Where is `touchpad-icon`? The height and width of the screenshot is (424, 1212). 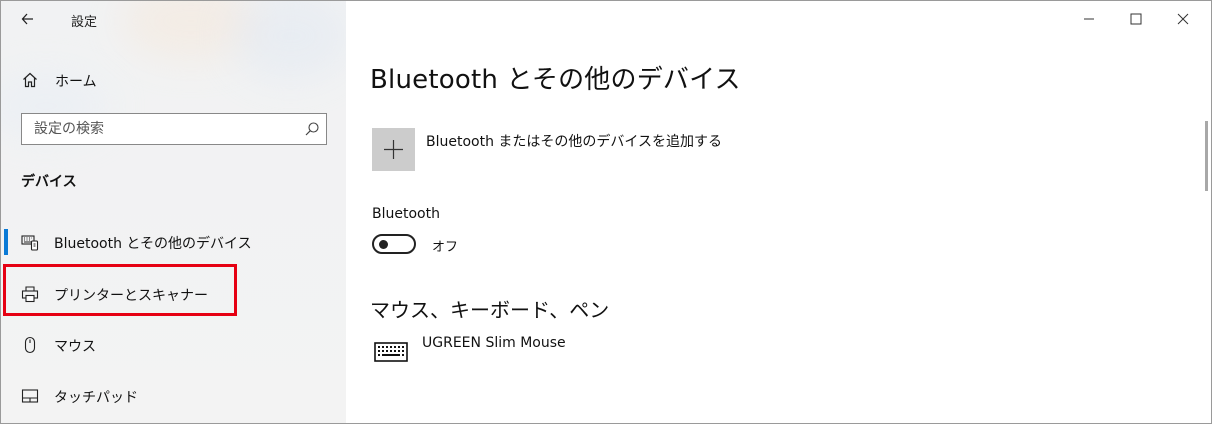
touchpad-icon is located at coordinates (30, 396).